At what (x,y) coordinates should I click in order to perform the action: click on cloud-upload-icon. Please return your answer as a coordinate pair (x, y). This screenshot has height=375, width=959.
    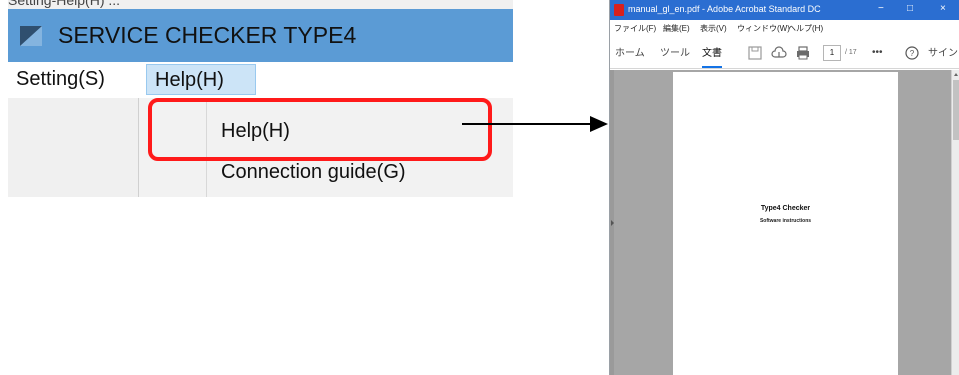
    Looking at the image, I should click on (779, 53).